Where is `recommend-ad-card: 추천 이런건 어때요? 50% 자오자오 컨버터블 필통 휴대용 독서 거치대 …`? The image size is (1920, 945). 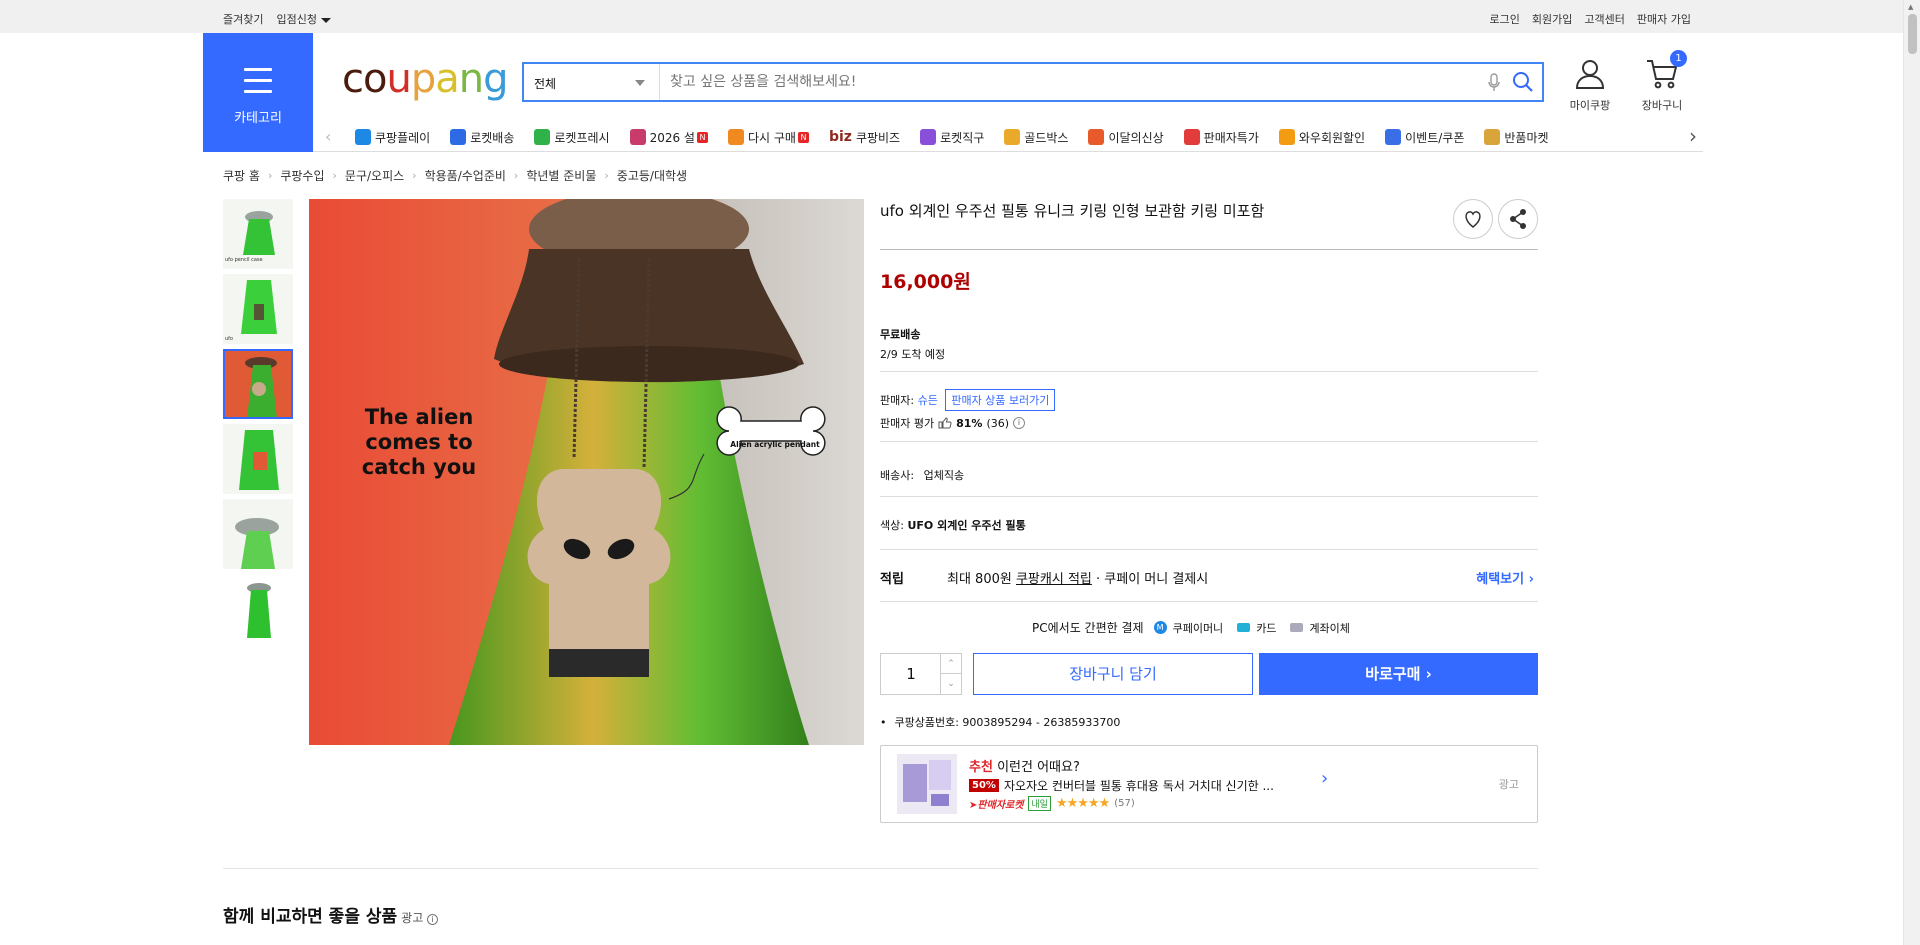
recommend-ad-card: 추천 이런건 어때요? 50% 자오자오 컨버터블 필통 휴대용 독서 거치대 … is located at coordinates (1209, 784).